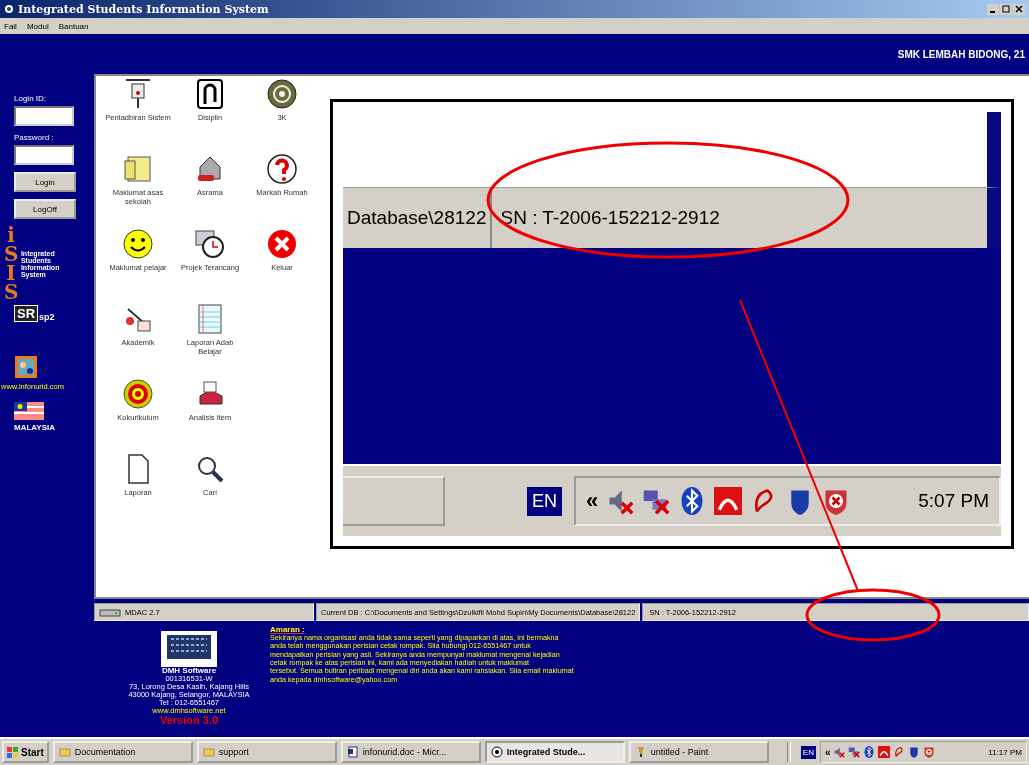 This screenshot has height=765, width=1029. Describe the element at coordinates (189, 720) in the screenshot. I see `version-label: Version 3.0` at that location.